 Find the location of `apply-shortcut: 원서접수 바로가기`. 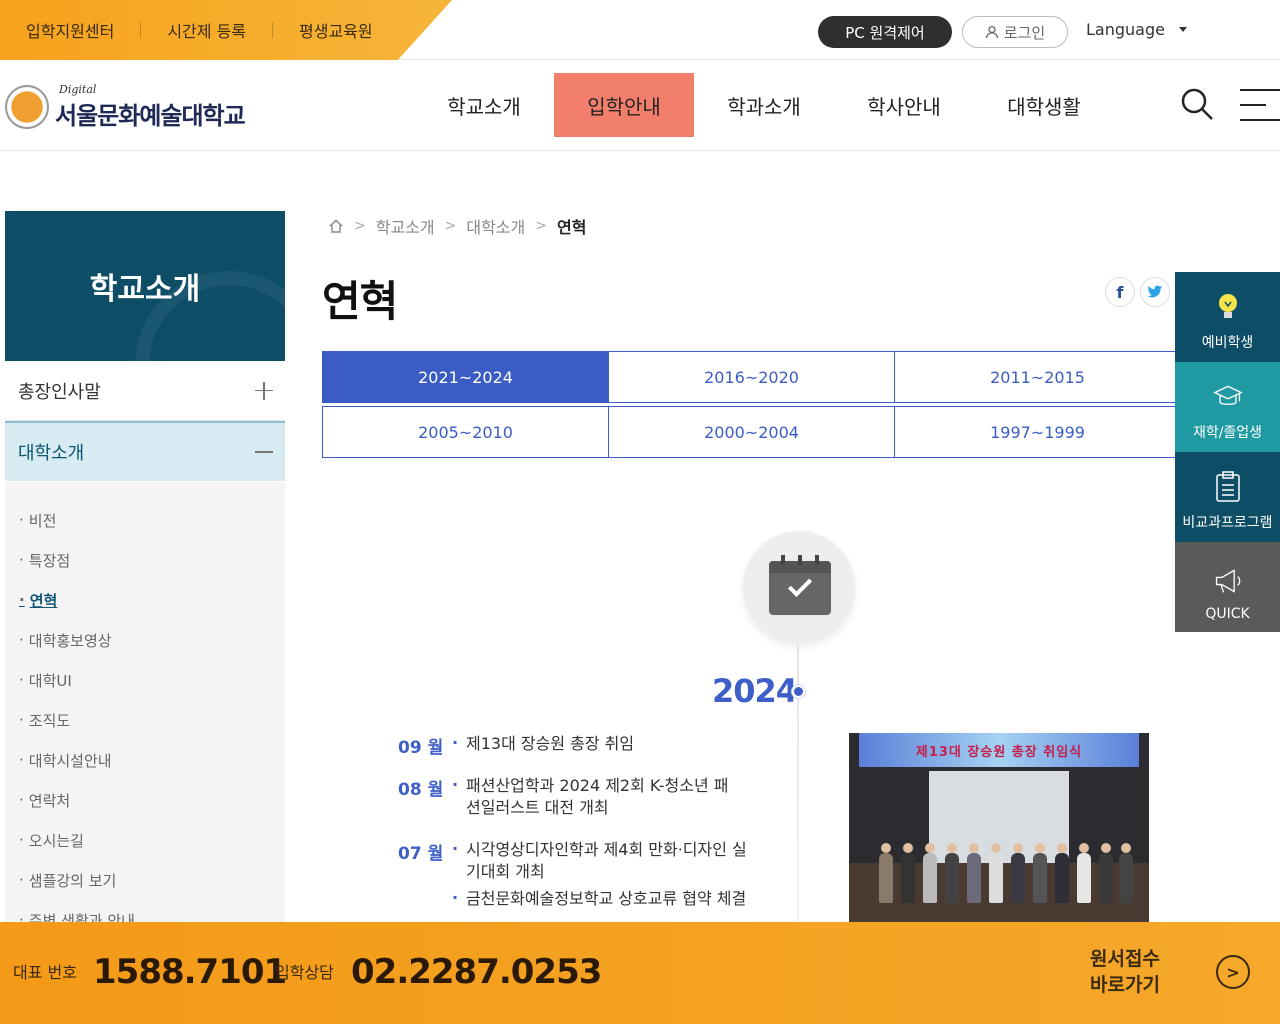

apply-shortcut: 원서접수 바로가기 is located at coordinates (1125, 972).